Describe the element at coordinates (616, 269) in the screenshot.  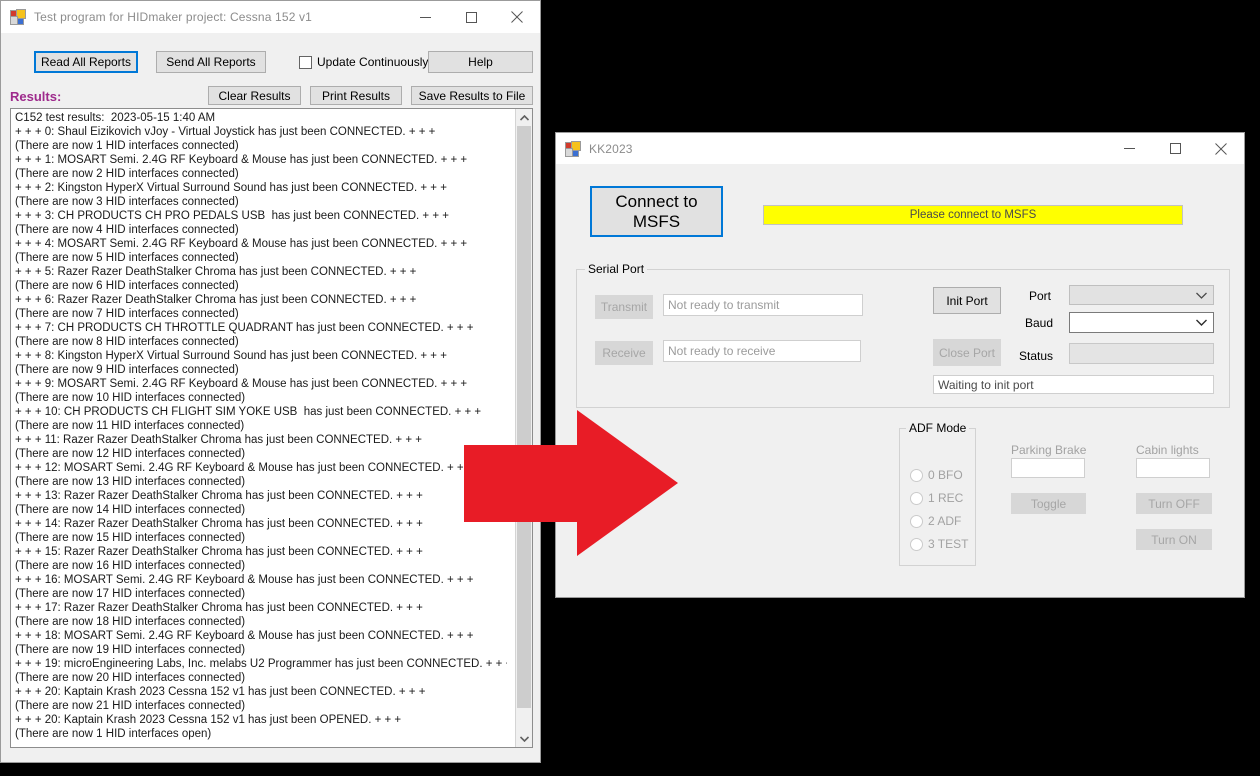
I see `serial-port-group-title: Serial Port` at that location.